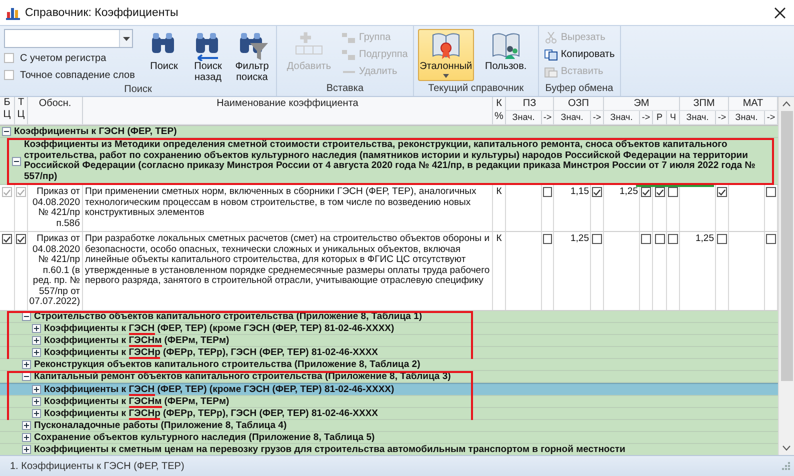 This screenshot has height=476, width=794. What do you see at coordinates (287, 259) in the screenshot?
I see `table-cell: При разработке локальных сметных расчетов (смет) на строительство объектов обороны и безопасности, особо опасных, технически сложных и уникальных объектов, включая линейные объекты капитального строительства, для которых в ФГИС ЦС отсутствуют утвержденные в установленном порядке среднемесячные размеры оплаты труда рабочего первого разряда, занятого в строительной отрасли, учитывающие отраслевую специфику` at bounding box center [287, 259].